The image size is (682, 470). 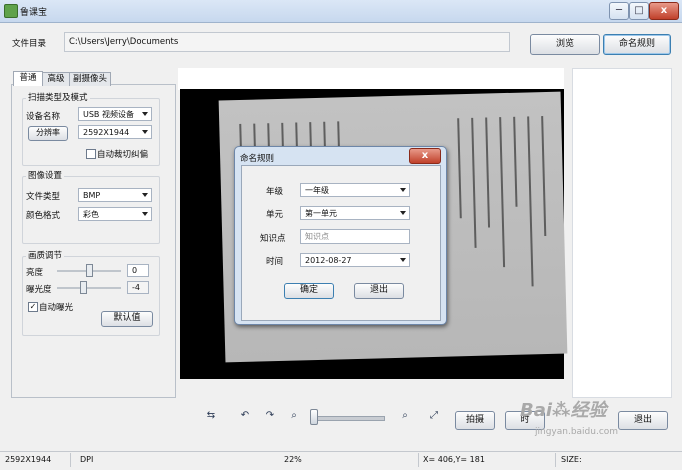 What do you see at coordinates (56, 79) in the screenshot?
I see `tab-advanced: 高级` at bounding box center [56, 79].